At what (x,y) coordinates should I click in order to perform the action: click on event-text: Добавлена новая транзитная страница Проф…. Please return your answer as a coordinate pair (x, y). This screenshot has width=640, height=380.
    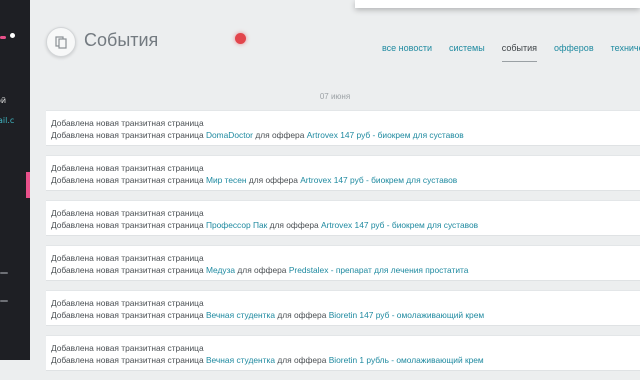
    Looking at the image, I should click on (345, 225).